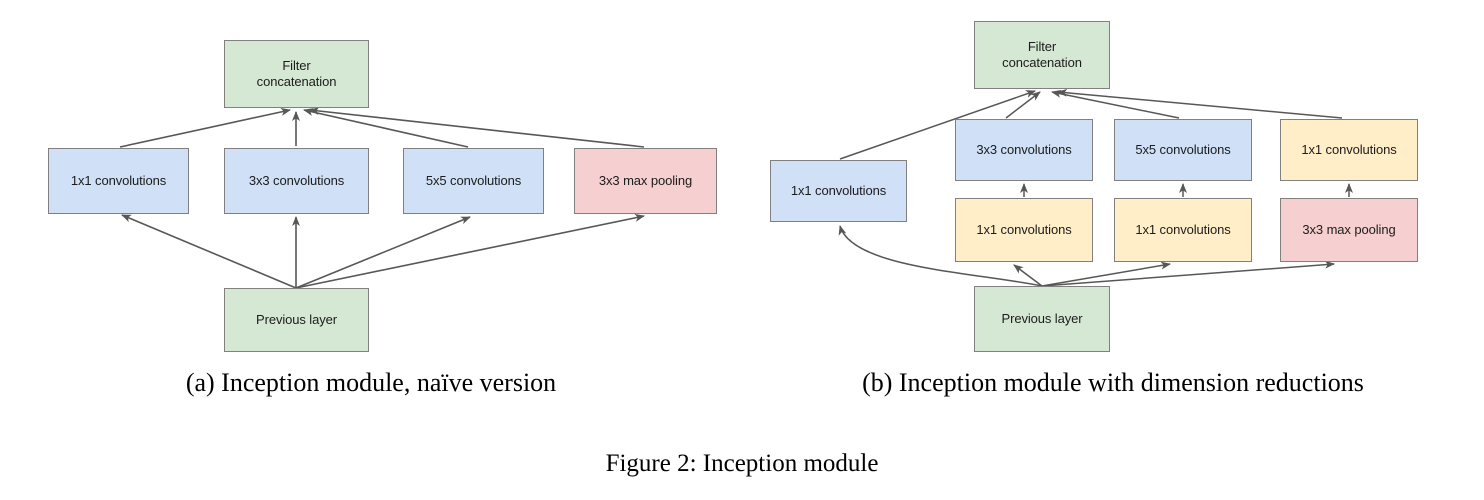 The width and height of the screenshot is (1484, 500). I want to click on node-conv-1x1: 1x1 convolutions, so click(118, 181).